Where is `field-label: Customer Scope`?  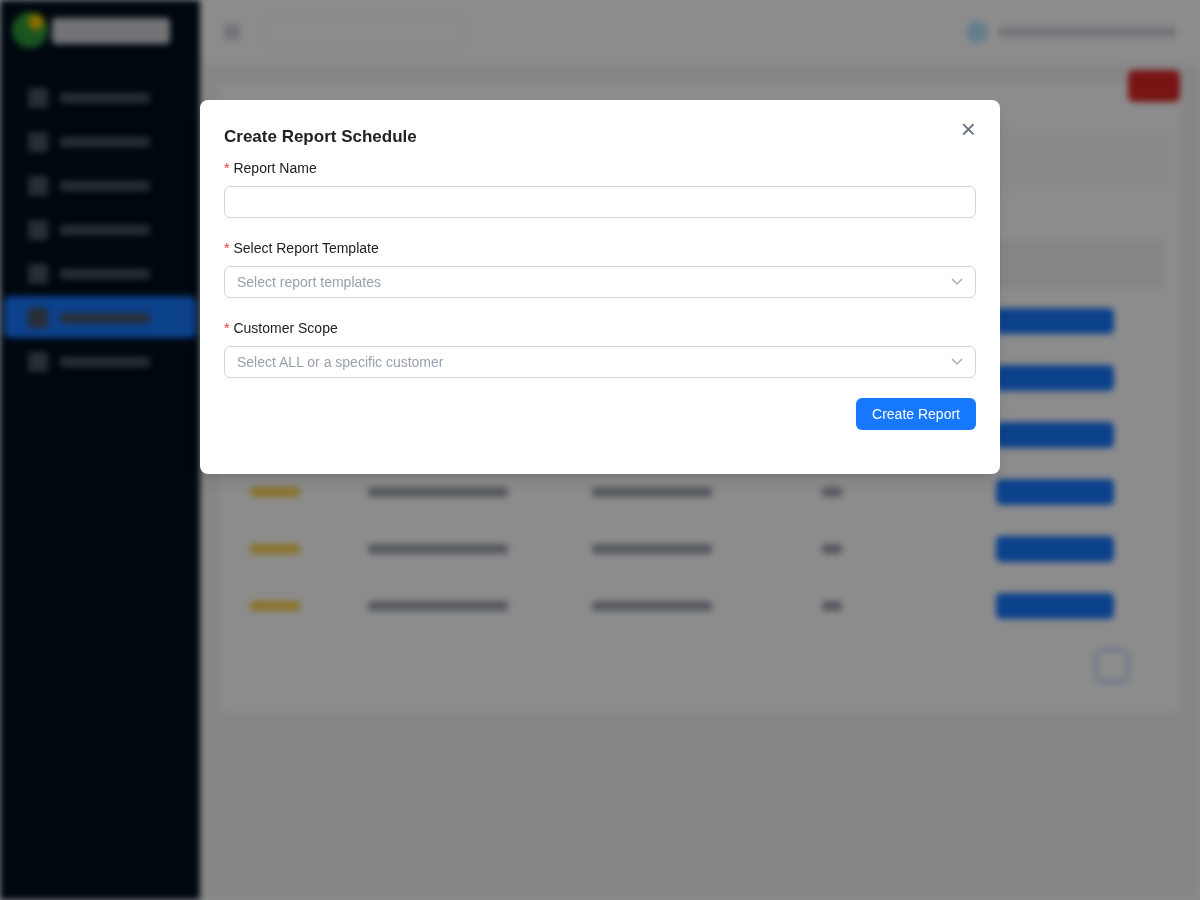 field-label: Customer Scope is located at coordinates (285, 328).